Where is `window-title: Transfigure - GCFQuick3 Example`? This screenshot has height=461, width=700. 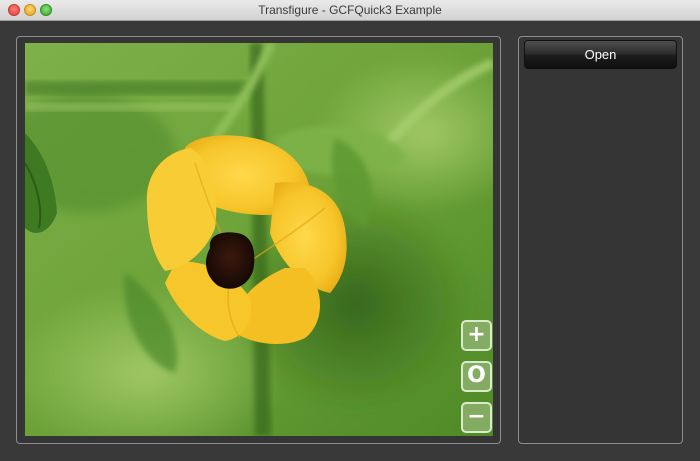 window-title: Transfigure - GCFQuick3 Example is located at coordinates (350, 10).